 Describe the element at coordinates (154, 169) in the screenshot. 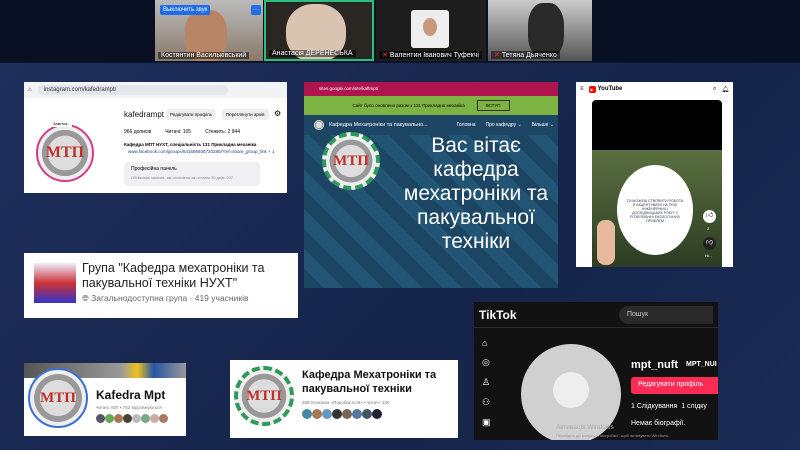

I see `dashboard-title: Професійна панель` at that location.